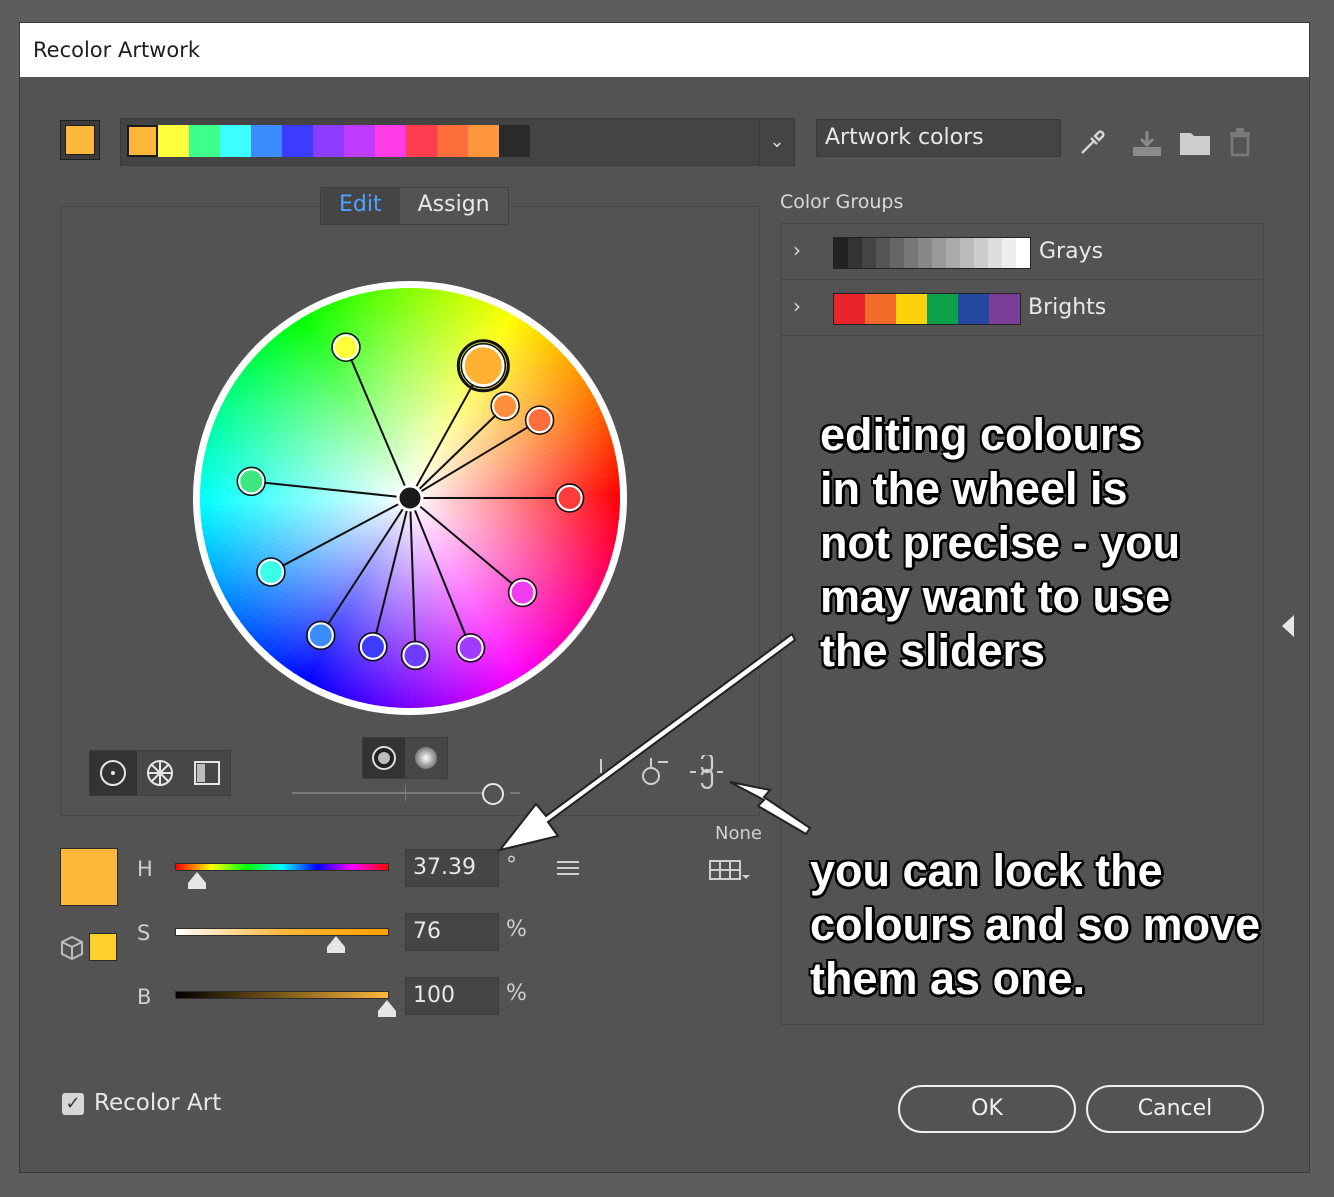 Image resolution: width=1334 pixels, height=1197 pixels. Describe the element at coordinates (770, 808) in the screenshot. I see `arrow-to-link` at that location.